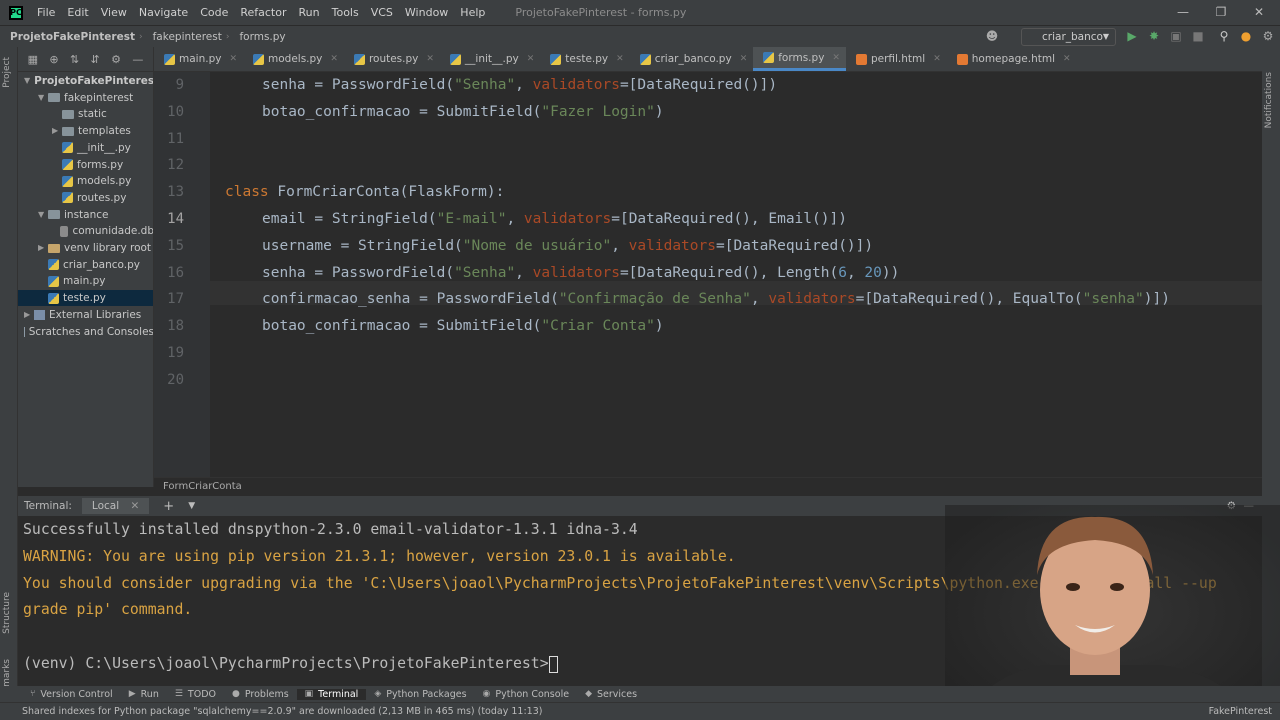  I want to click on tree-item: main.py, so click(85, 281).